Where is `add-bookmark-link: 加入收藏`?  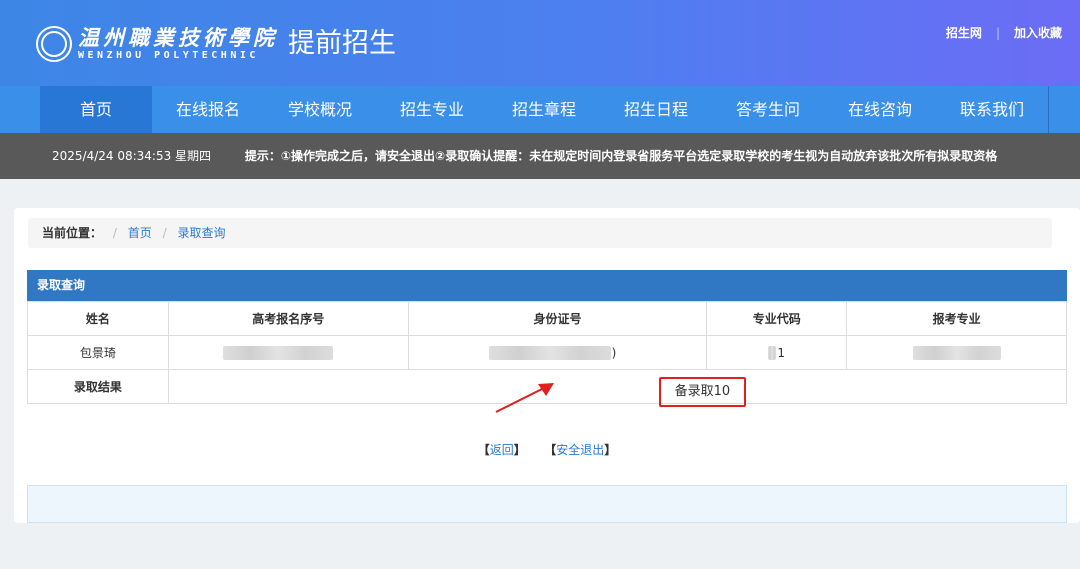 add-bookmark-link: 加入收藏 is located at coordinates (1038, 32).